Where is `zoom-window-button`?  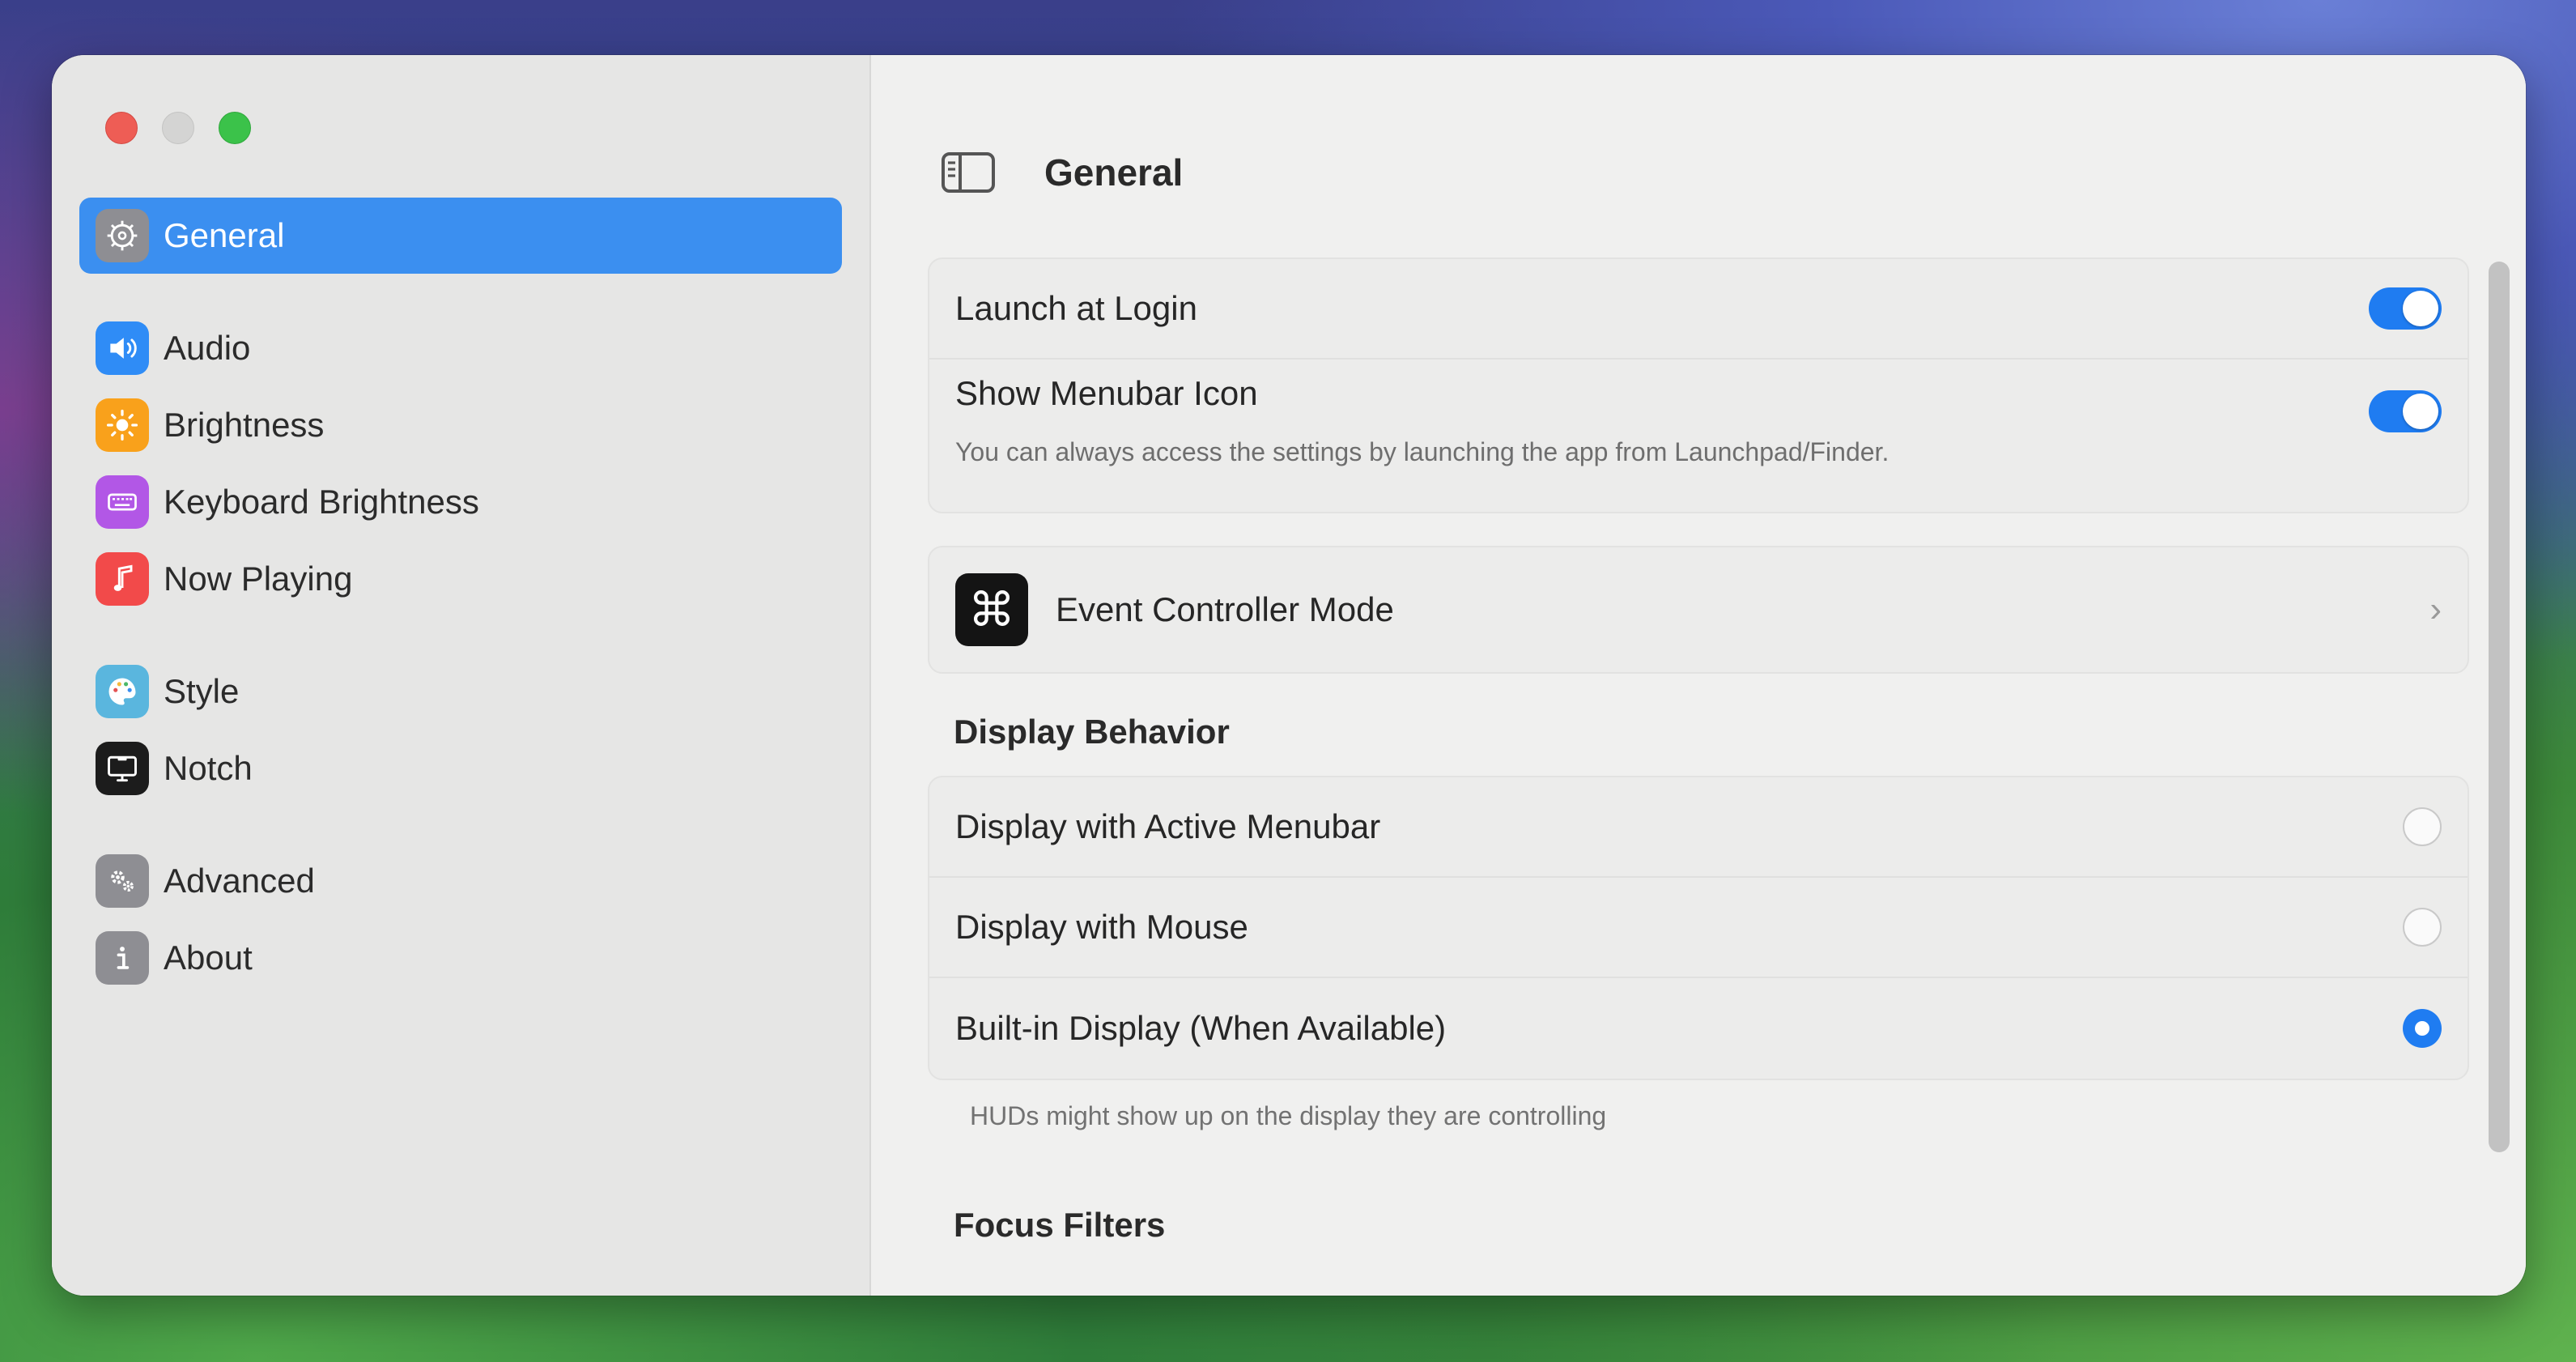
zoom-window-button is located at coordinates (235, 128).